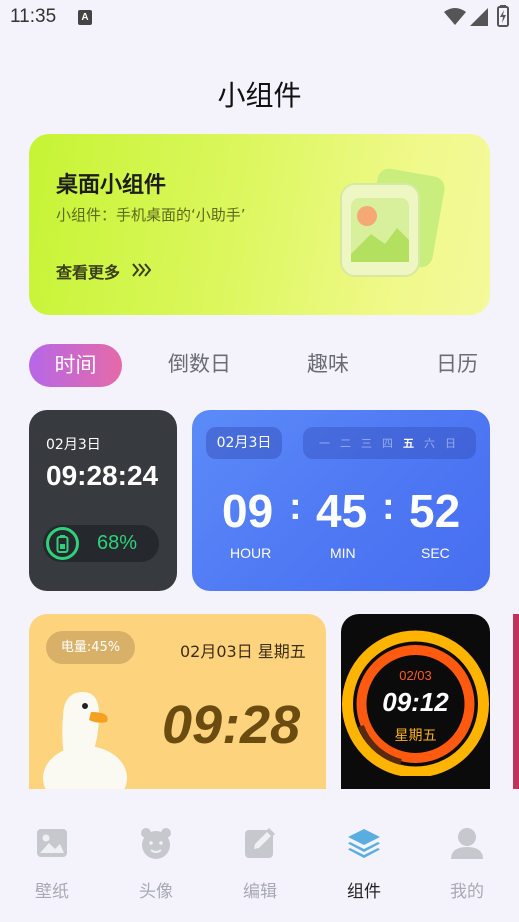 This screenshot has width=519, height=922. I want to click on nav-label: 编辑, so click(260, 892).